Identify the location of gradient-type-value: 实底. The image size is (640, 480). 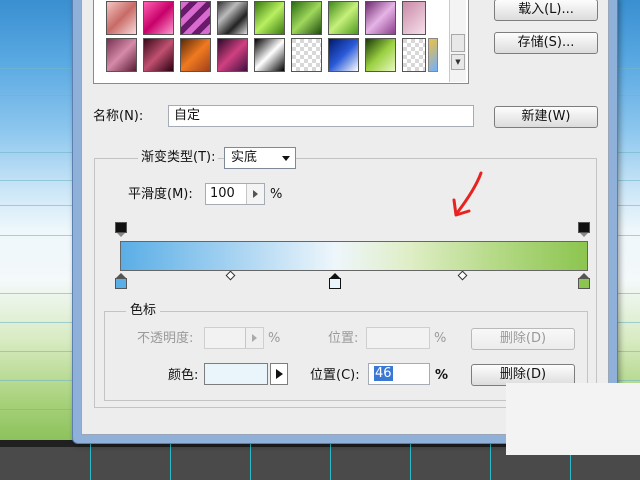
(244, 157).